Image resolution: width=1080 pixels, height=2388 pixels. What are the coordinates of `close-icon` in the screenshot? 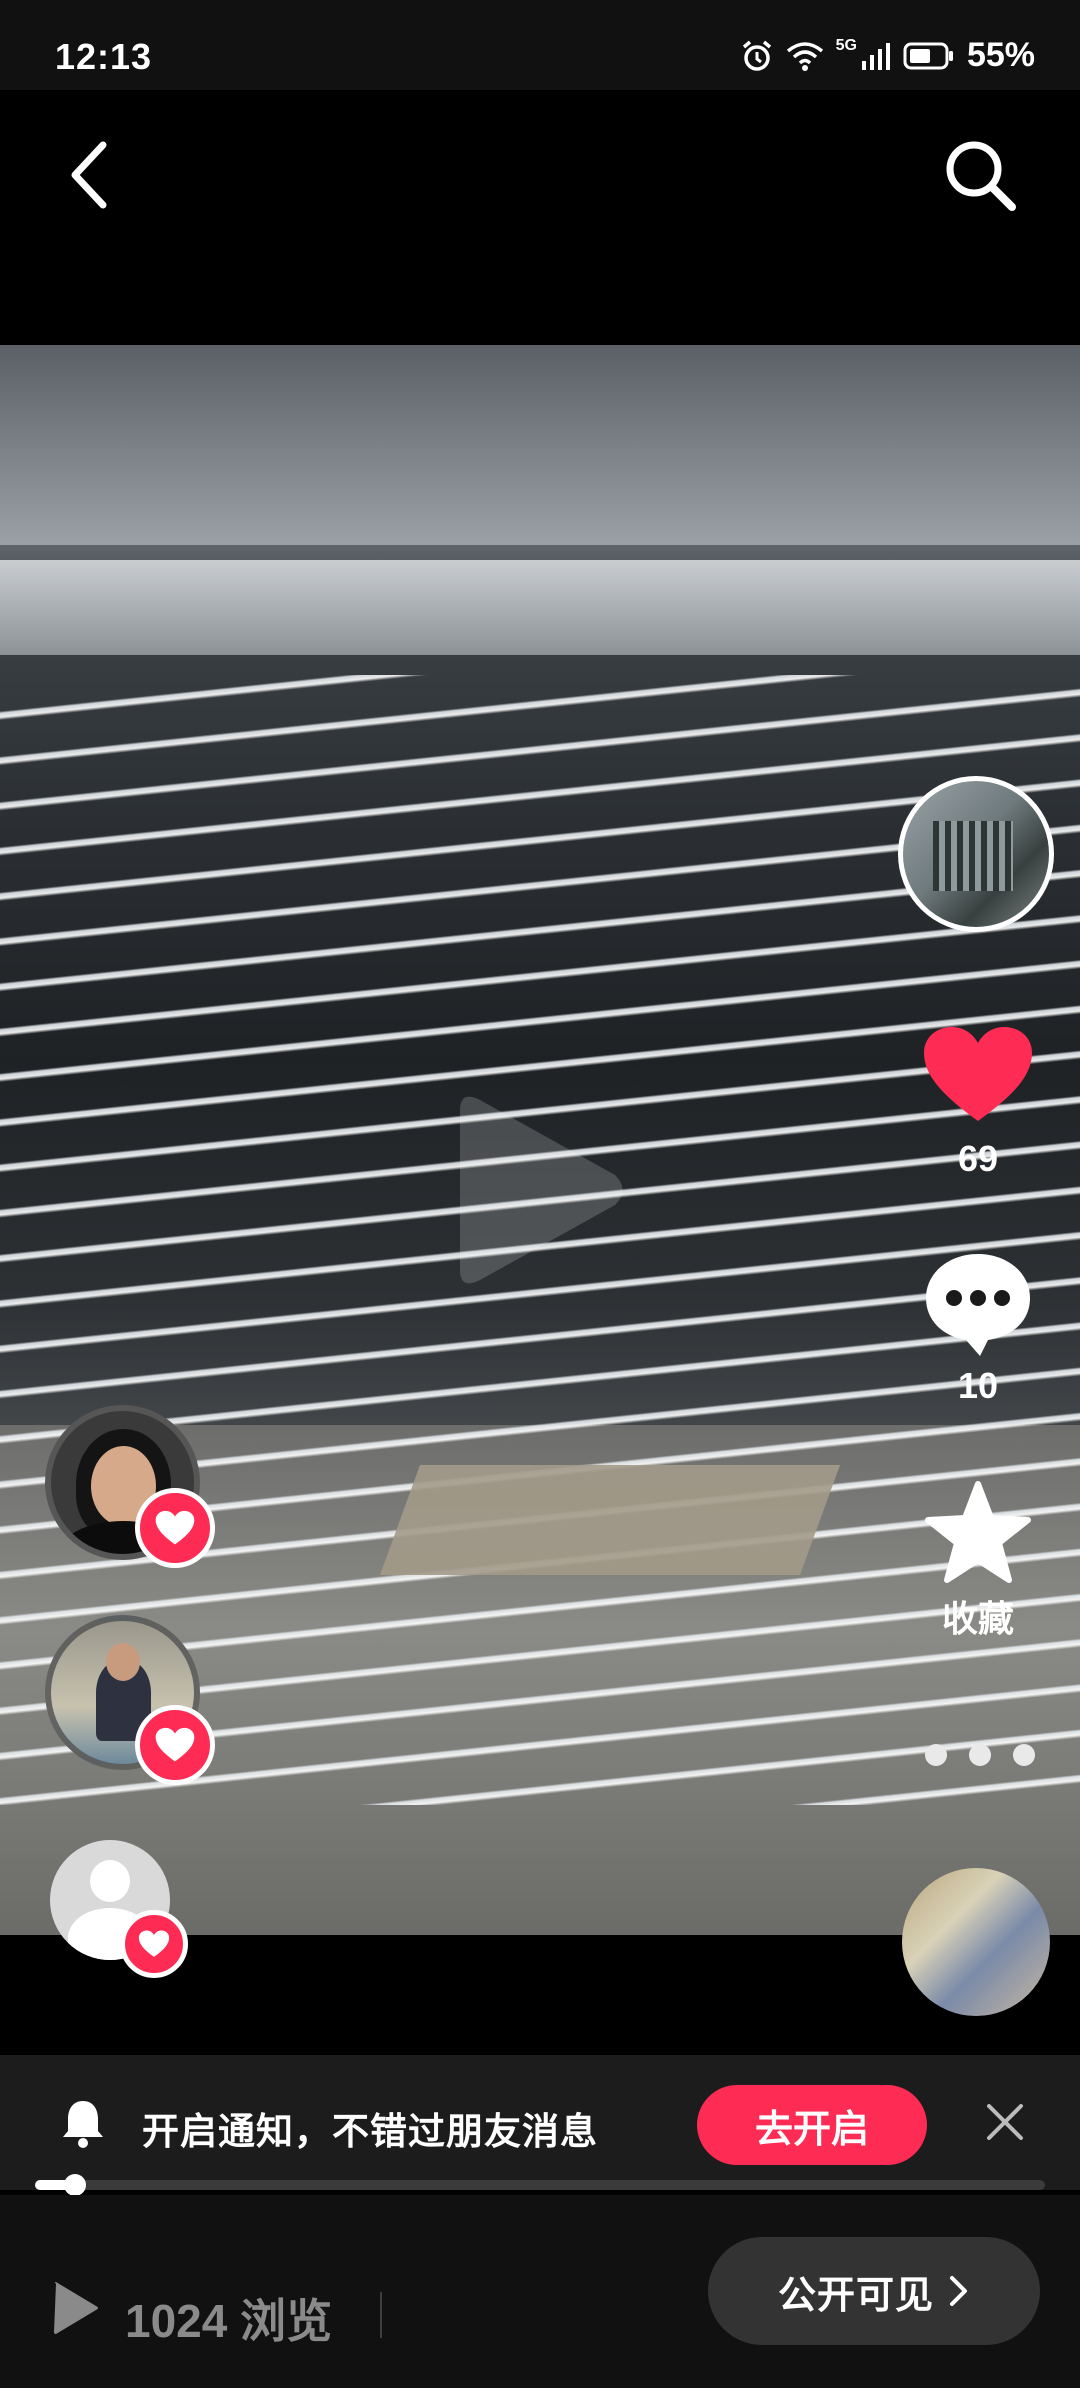 It's located at (1005, 2122).